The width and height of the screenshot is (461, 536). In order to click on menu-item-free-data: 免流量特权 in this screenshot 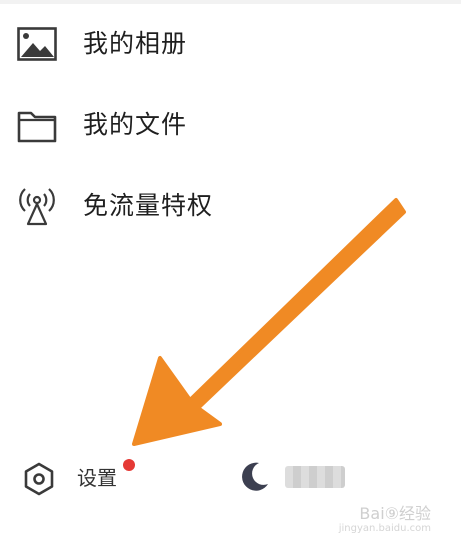, I will do `click(230, 206)`.